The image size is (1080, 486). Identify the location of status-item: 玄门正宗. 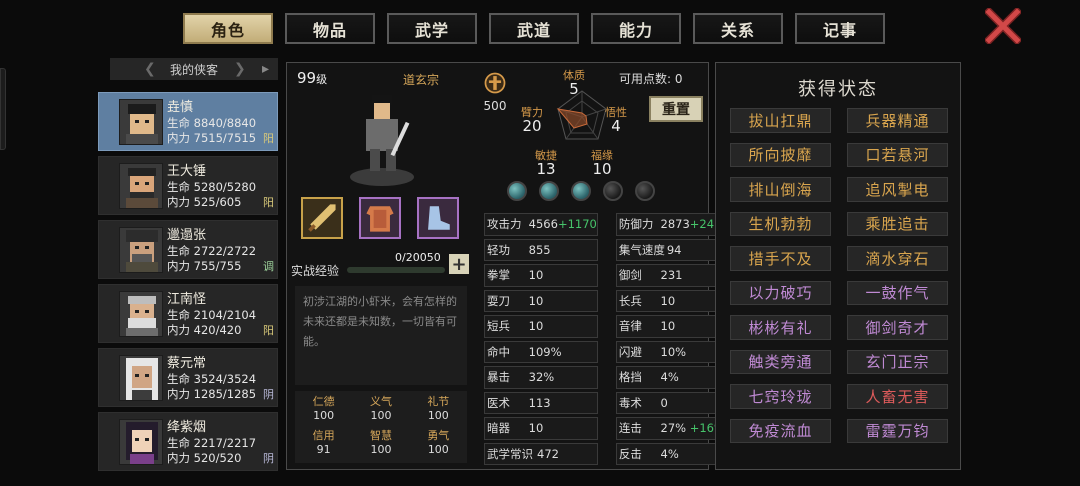
(897, 361).